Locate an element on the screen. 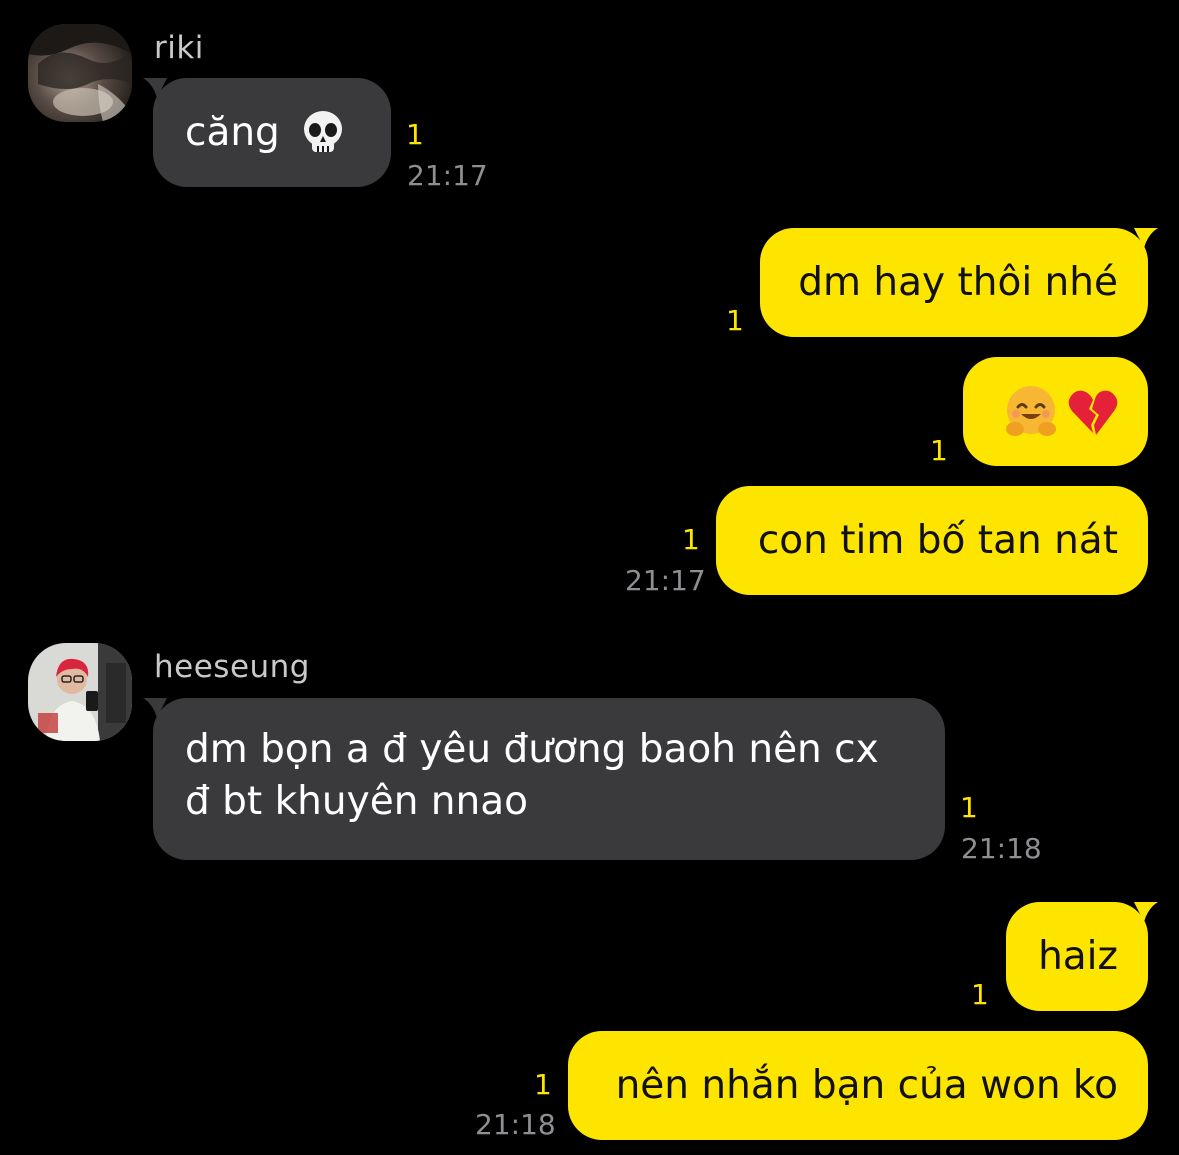 Image resolution: width=1179 pixels, height=1155 pixels. message-text: nên nhắn bạn của won ko is located at coordinates (866, 1085).